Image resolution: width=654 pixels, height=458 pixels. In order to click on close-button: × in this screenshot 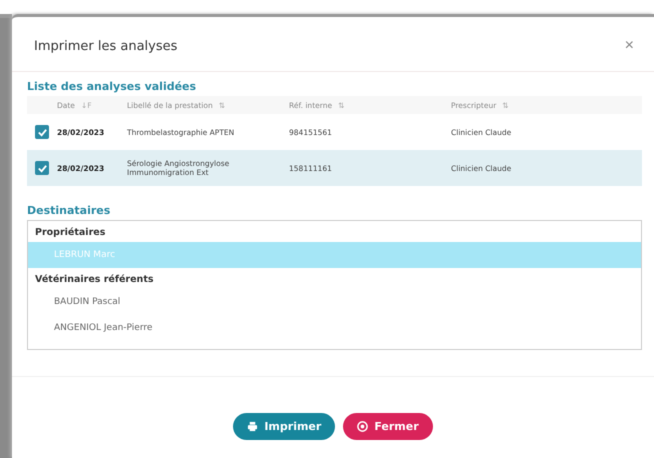, I will do `click(629, 46)`.